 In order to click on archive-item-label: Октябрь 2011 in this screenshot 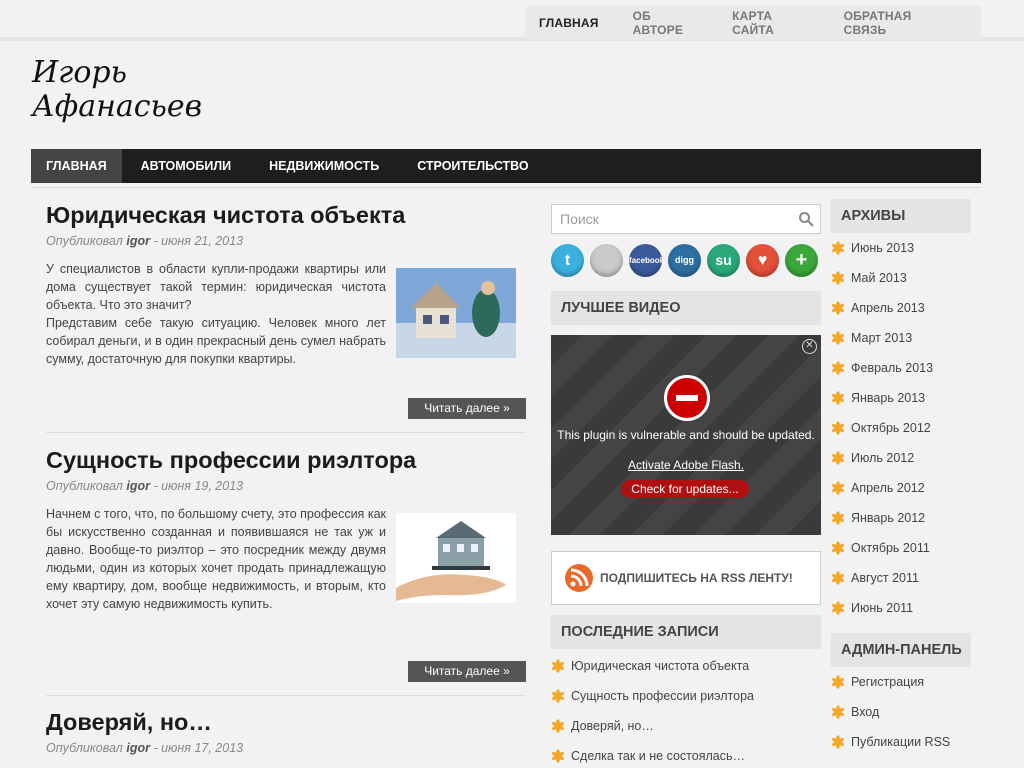, I will do `click(890, 548)`.